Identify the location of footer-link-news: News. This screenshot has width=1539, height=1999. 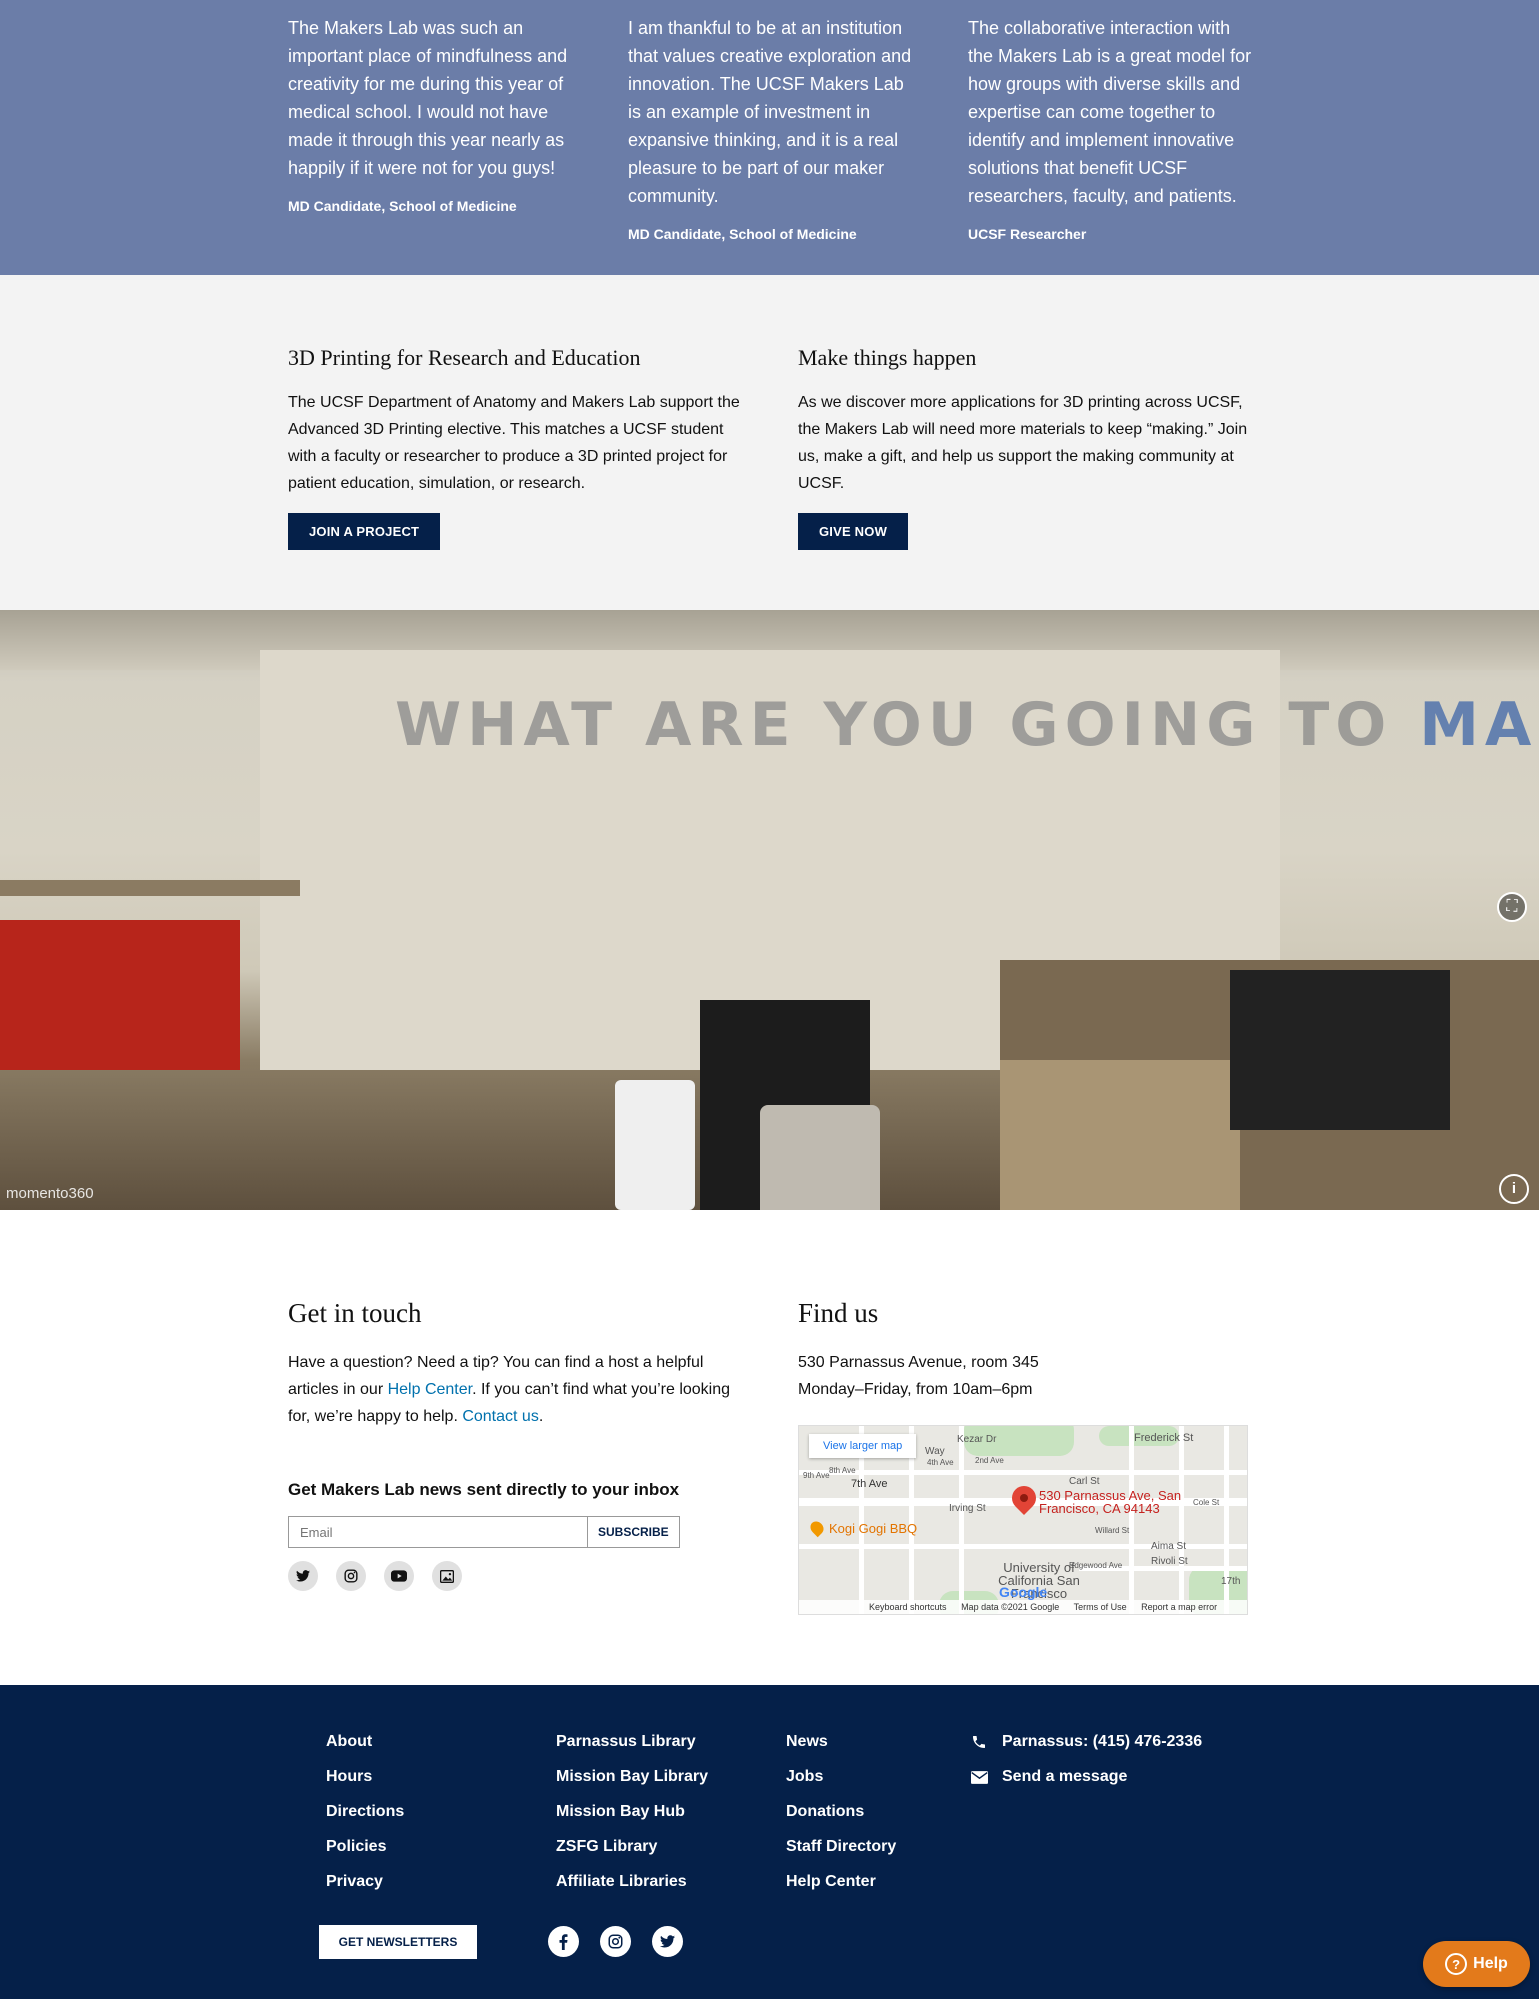
(841, 1742).